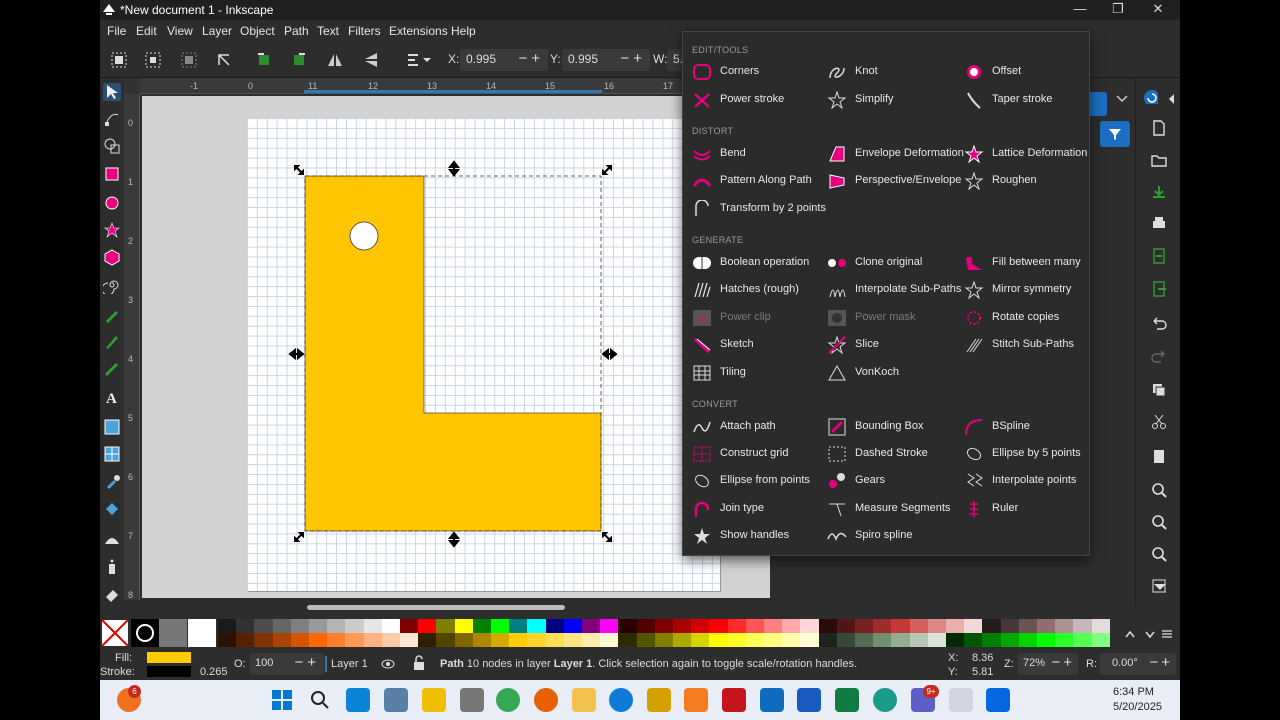 The image size is (1280, 720). What do you see at coordinates (1032, 100) in the screenshot?
I see `effect-taper-stroke: Taper stroke` at bounding box center [1032, 100].